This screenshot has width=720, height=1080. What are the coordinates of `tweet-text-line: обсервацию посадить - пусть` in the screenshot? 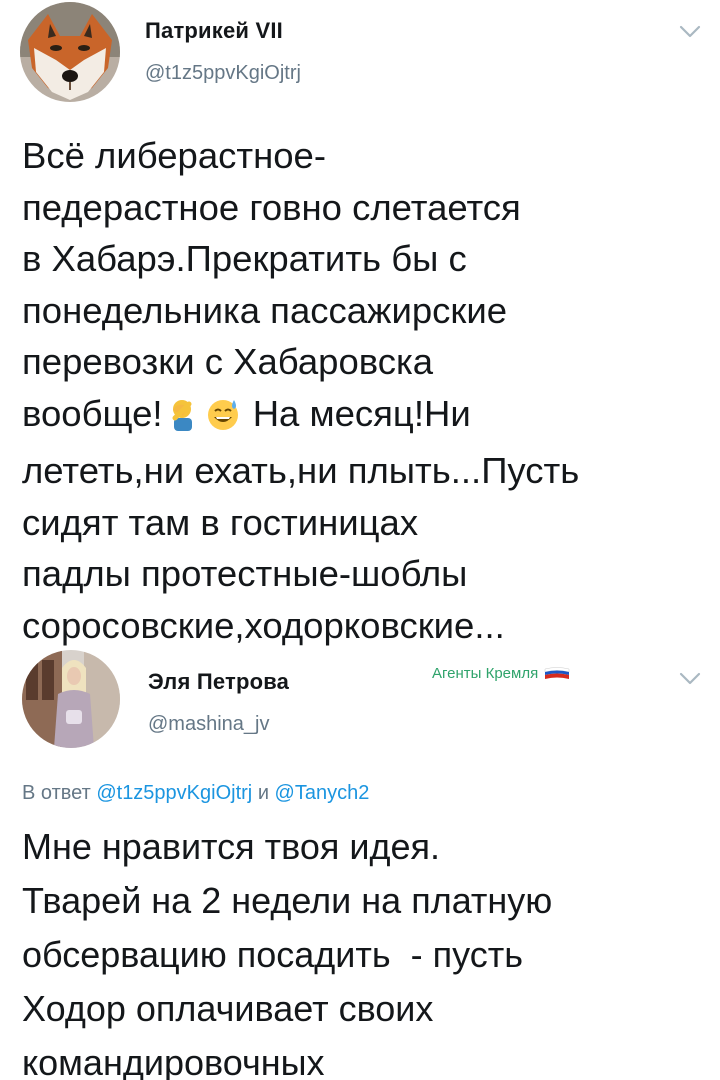 It's located at (272, 954).